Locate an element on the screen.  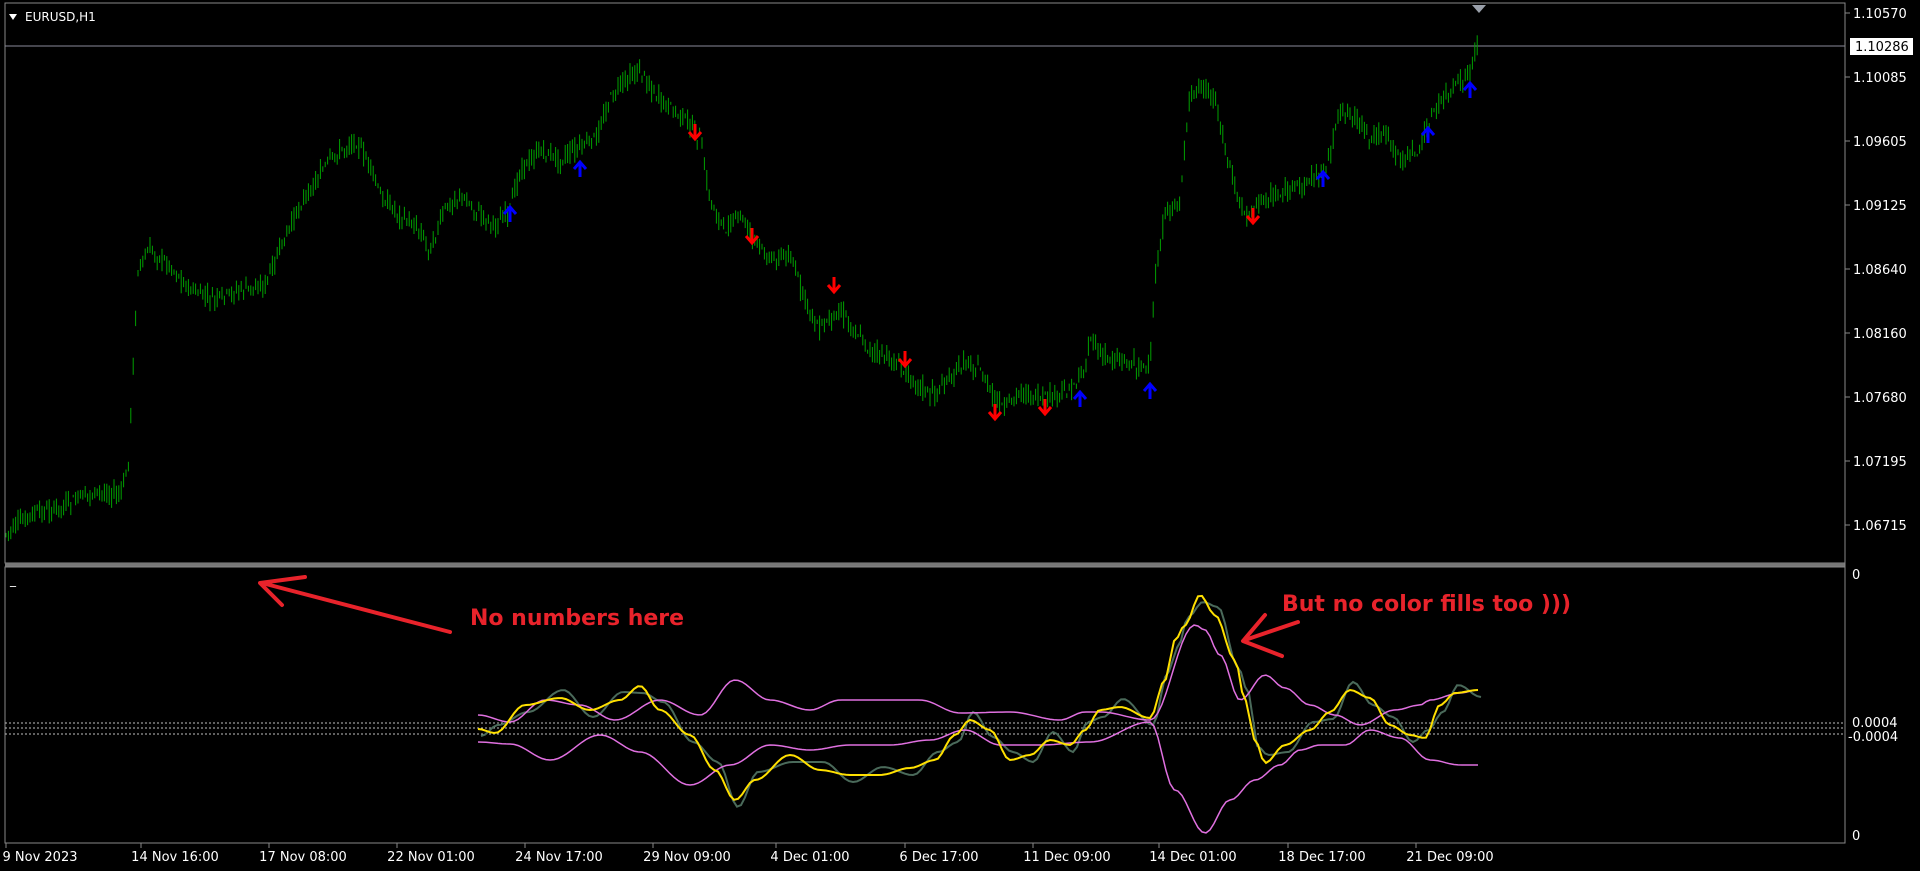
time-tick-label: 11 Dec 09:00 is located at coordinates (1066, 857).